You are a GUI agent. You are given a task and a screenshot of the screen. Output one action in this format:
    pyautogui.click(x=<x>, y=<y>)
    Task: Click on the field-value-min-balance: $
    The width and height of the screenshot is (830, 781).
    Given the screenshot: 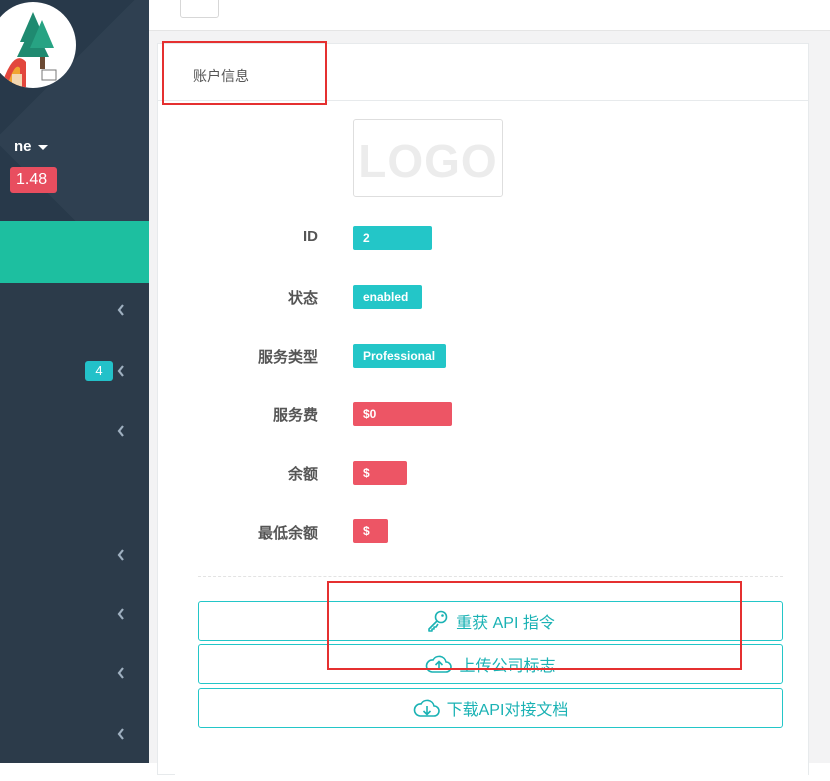 What is the action you would take?
    pyautogui.click(x=370, y=531)
    